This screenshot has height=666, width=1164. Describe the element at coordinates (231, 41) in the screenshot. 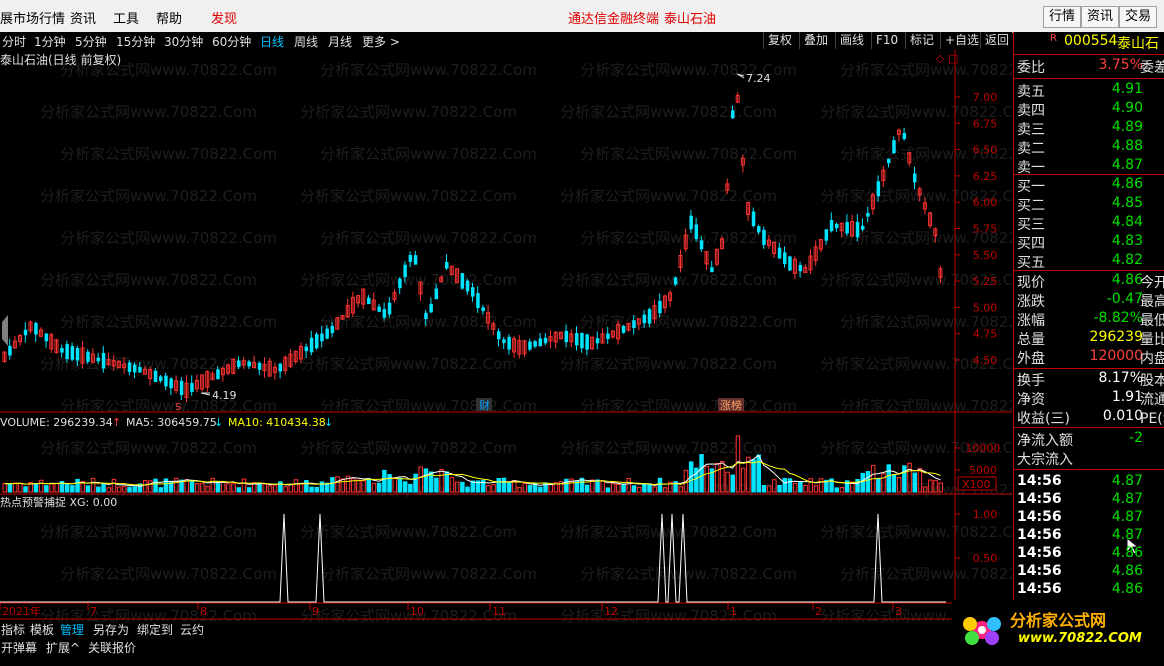

I see `period-60min: 60分钟` at that location.